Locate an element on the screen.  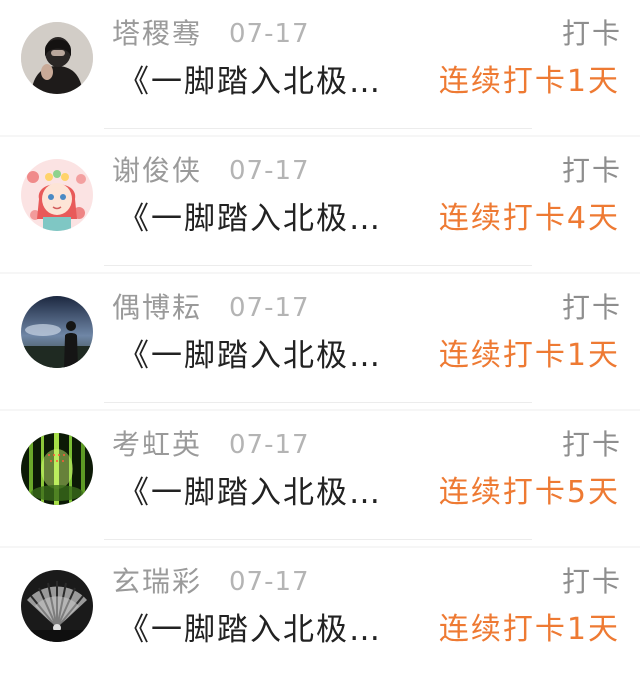
cartoon-girl-flowers-icon is located at coordinates (57, 195).